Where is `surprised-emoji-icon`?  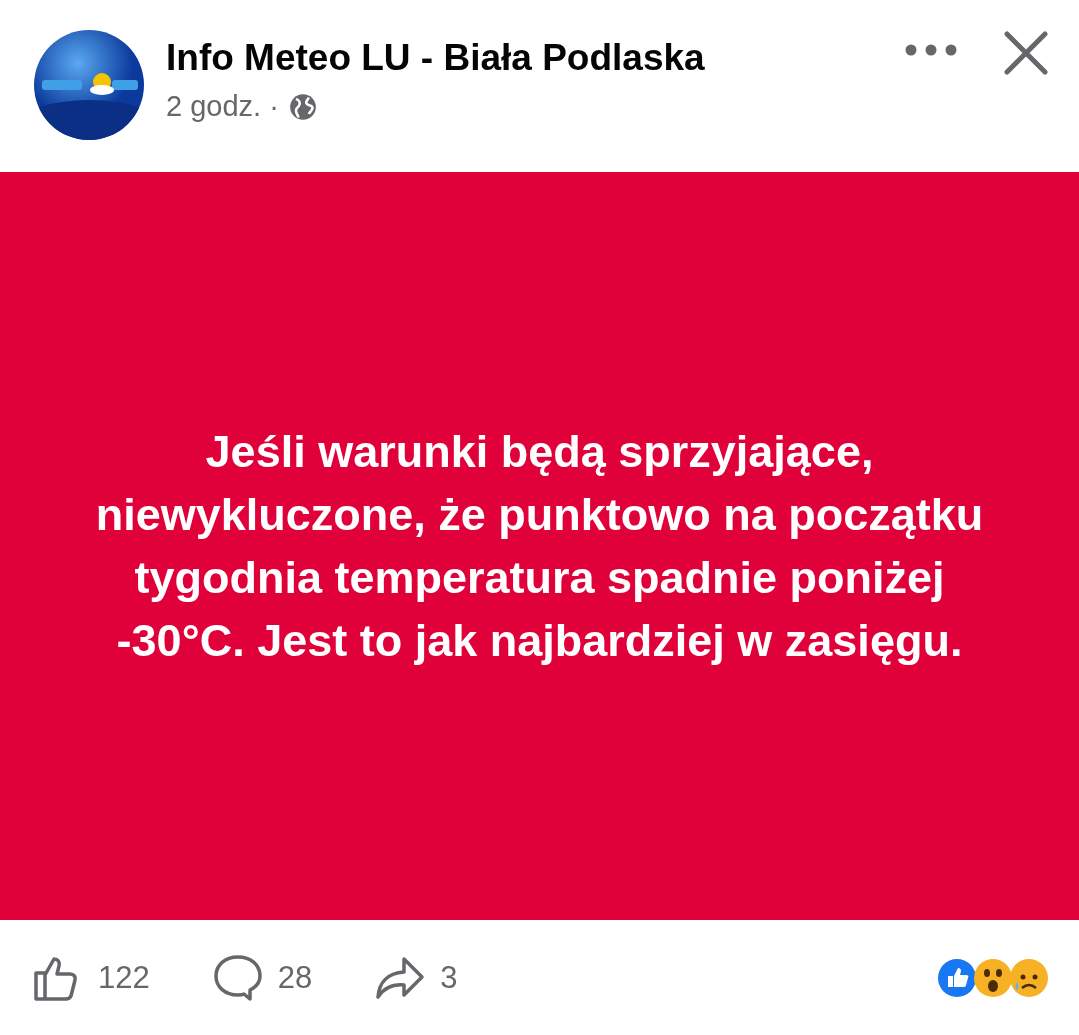
surprised-emoji-icon is located at coordinates (993, 977).